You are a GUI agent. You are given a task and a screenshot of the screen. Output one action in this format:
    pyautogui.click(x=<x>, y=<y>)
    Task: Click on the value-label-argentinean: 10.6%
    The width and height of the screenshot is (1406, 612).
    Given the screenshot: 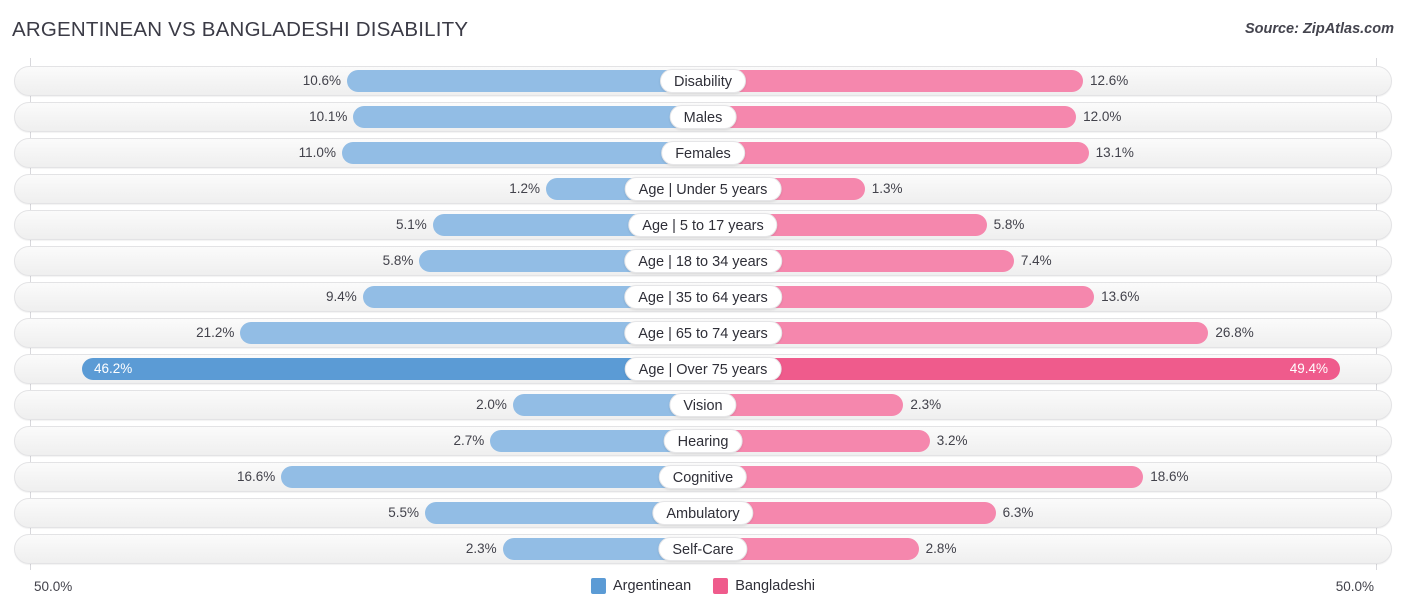 What is the action you would take?
    pyautogui.click(x=321, y=80)
    